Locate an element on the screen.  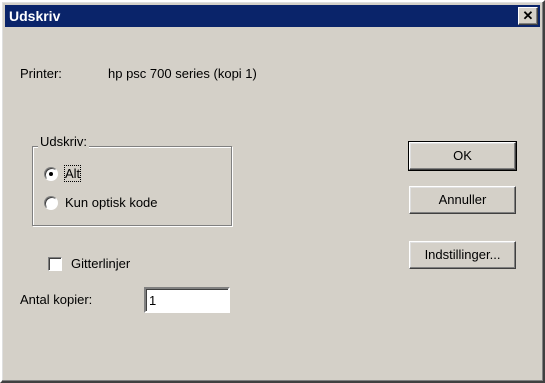
printer-label: Printer: is located at coordinates (41, 73).